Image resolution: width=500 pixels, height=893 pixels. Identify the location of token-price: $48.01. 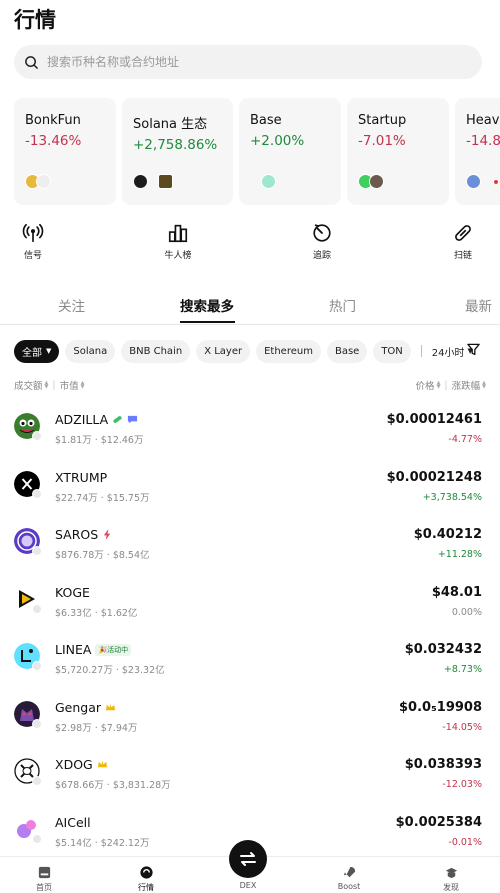
(456, 592).